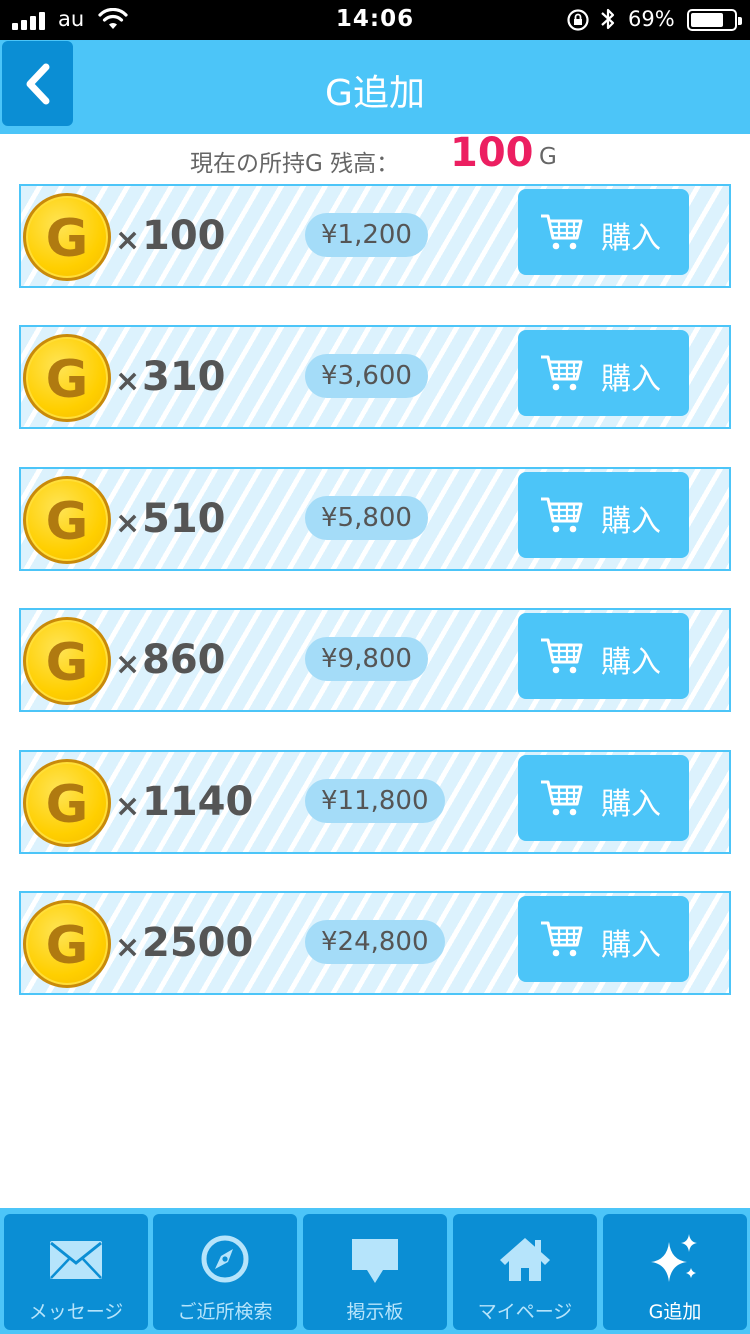  Describe the element at coordinates (184, 519) in the screenshot. I see `coin-amount: 510` at that location.